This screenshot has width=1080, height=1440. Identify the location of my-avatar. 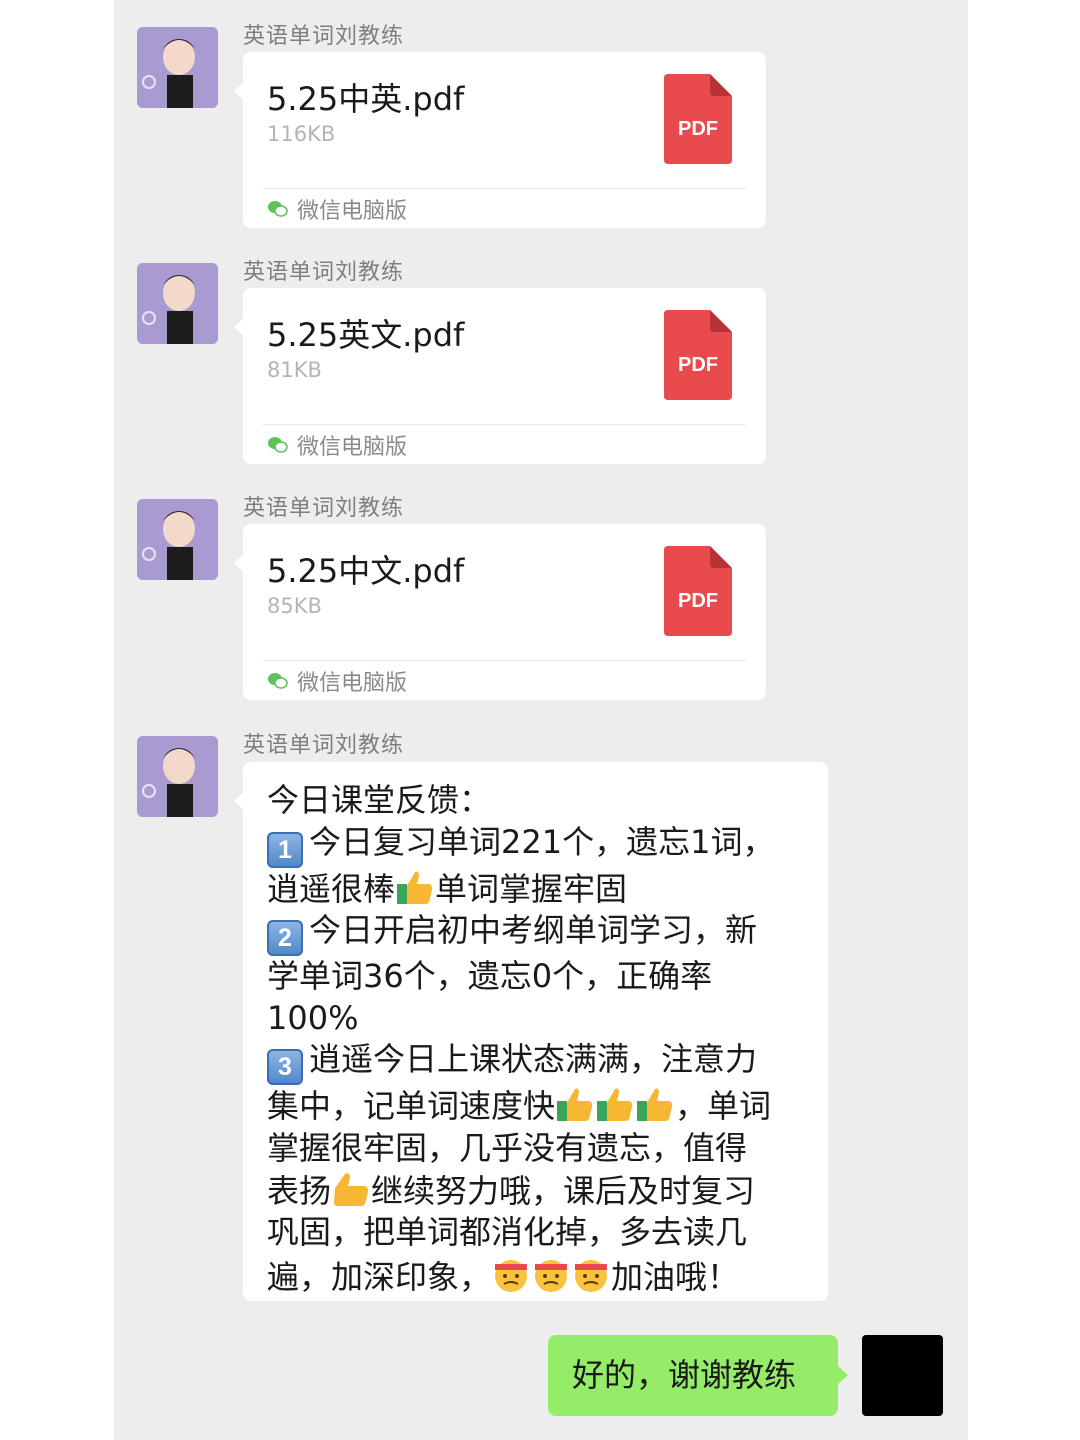
(902, 1375).